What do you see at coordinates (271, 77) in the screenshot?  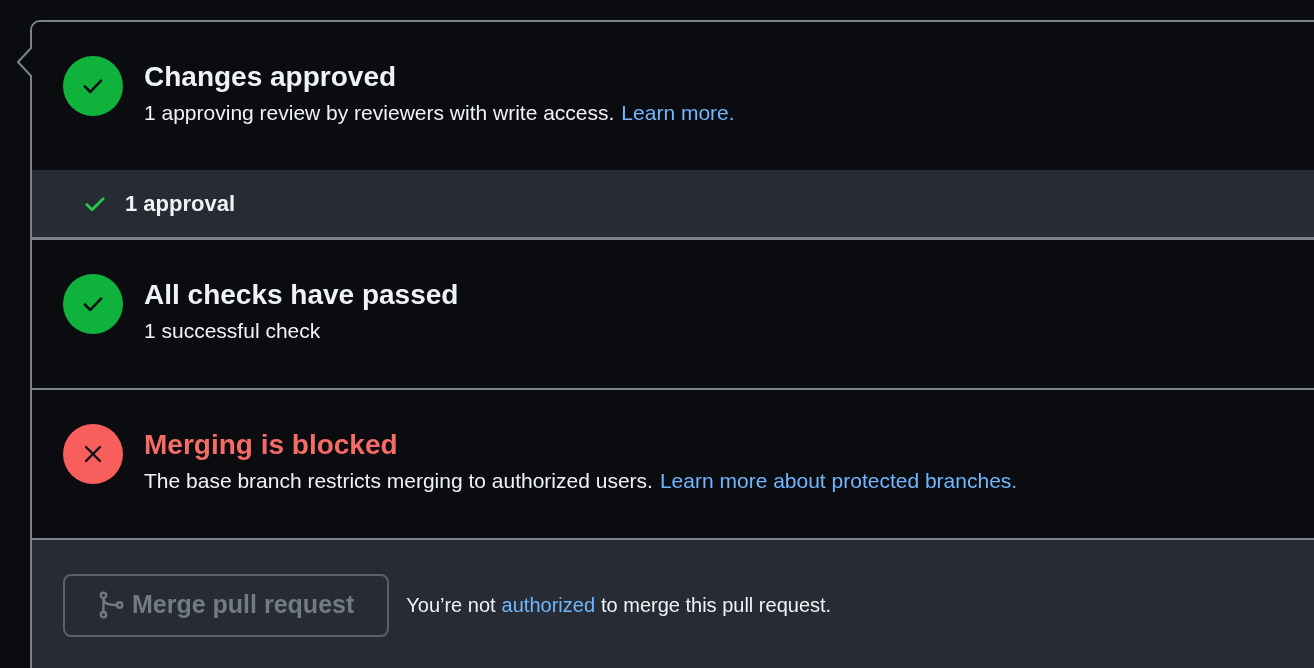 I see `status-title: Changes approved` at bounding box center [271, 77].